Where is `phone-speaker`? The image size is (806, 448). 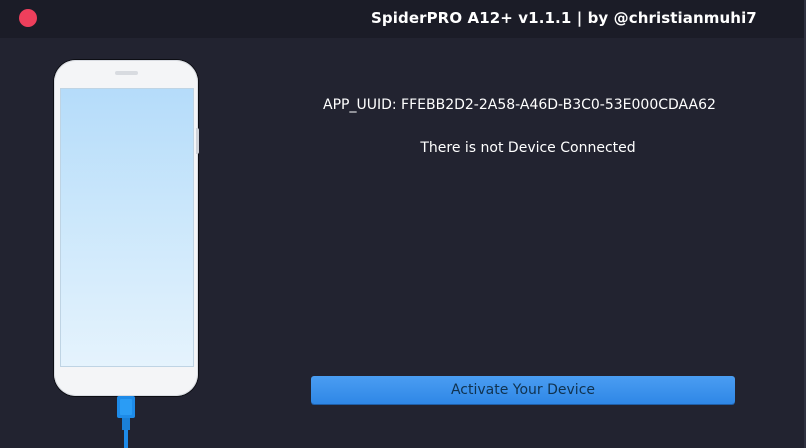
phone-speaker is located at coordinates (126, 73).